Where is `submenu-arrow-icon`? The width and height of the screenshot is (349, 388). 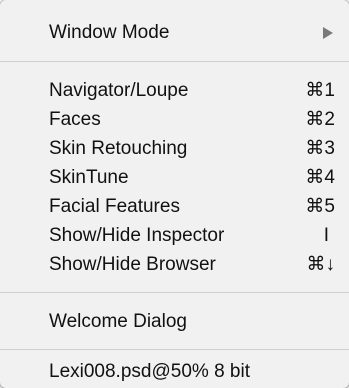
submenu-arrow-icon is located at coordinates (328, 33).